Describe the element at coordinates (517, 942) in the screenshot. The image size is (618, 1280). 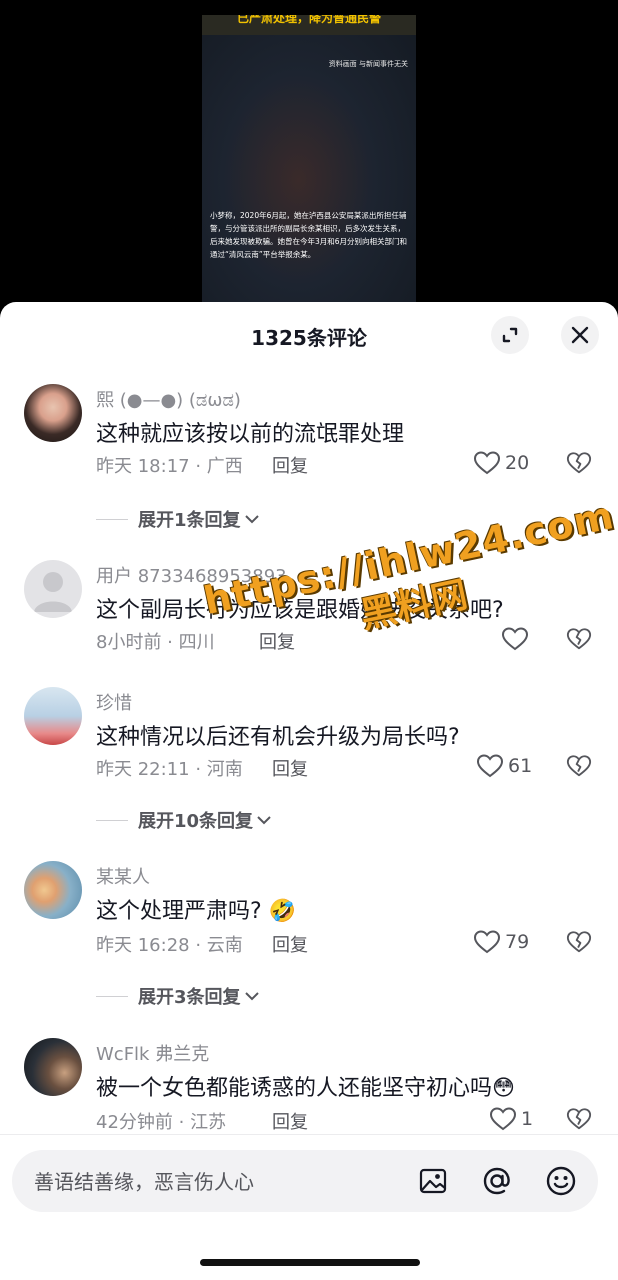
I see `like-count: 79` at that location.